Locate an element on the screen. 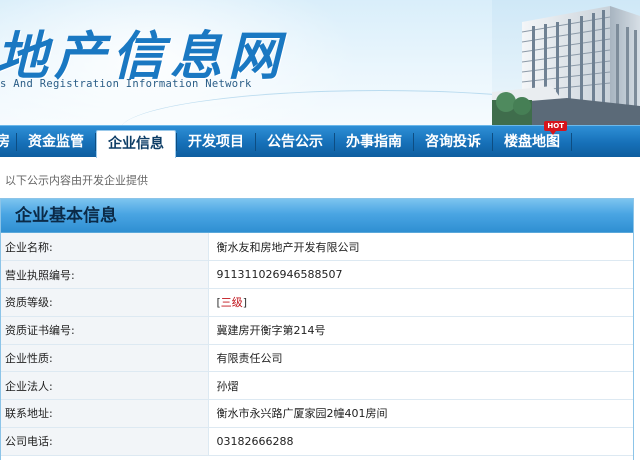 Image resolution: width=640 pixels, height=460 pixels. nav-item-fang: 房 is located at coordinates (8, 142).